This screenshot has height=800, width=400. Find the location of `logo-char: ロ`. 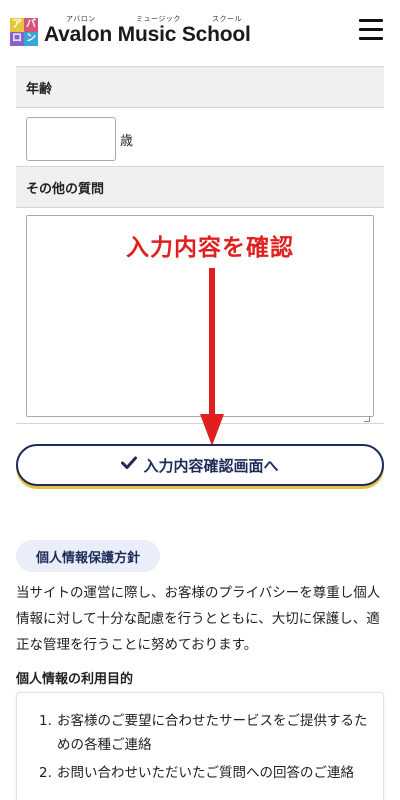

logo-char: ロ is located at coordinates (17, 39).